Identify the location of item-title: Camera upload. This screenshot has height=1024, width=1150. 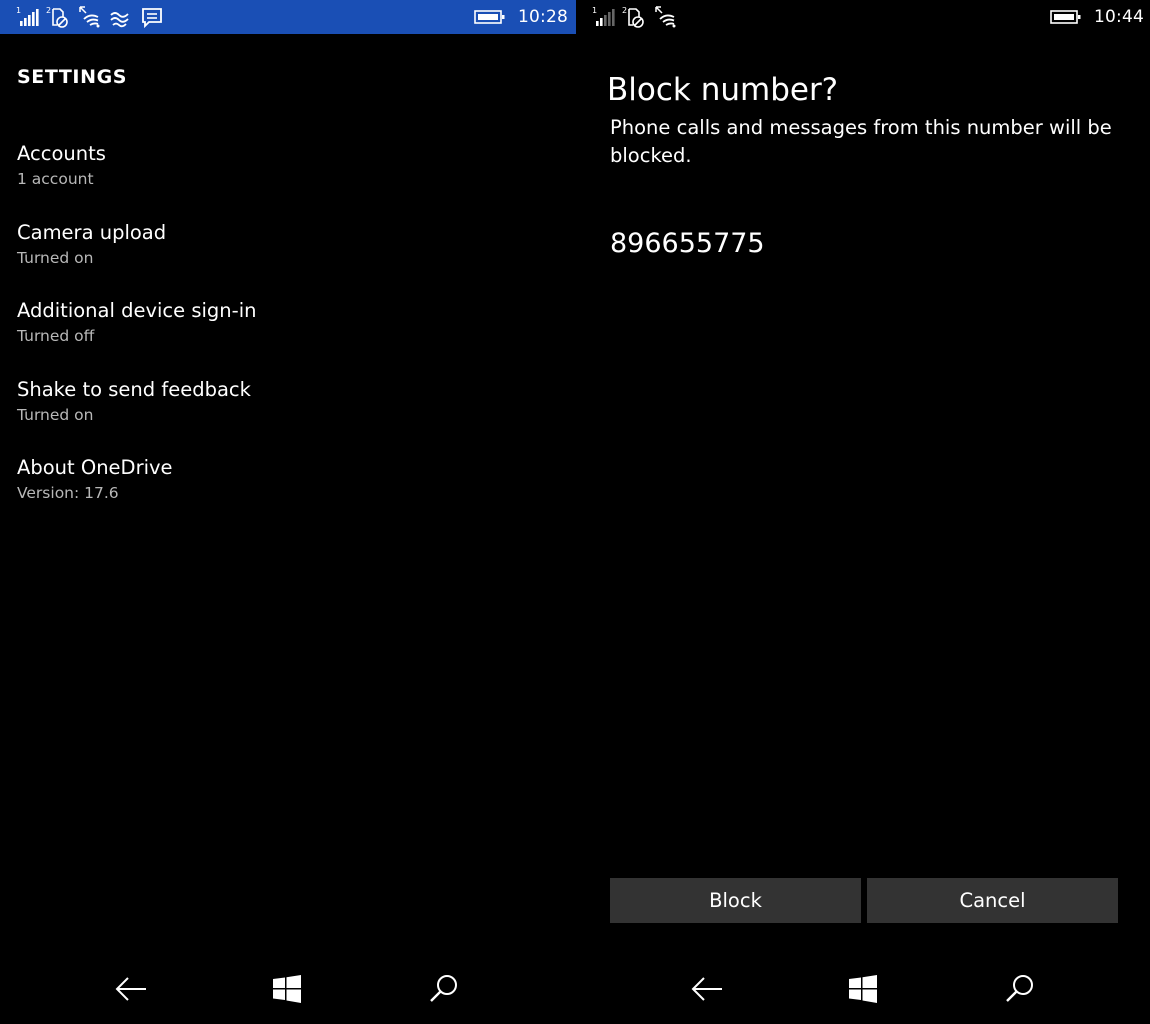
(92, 232).